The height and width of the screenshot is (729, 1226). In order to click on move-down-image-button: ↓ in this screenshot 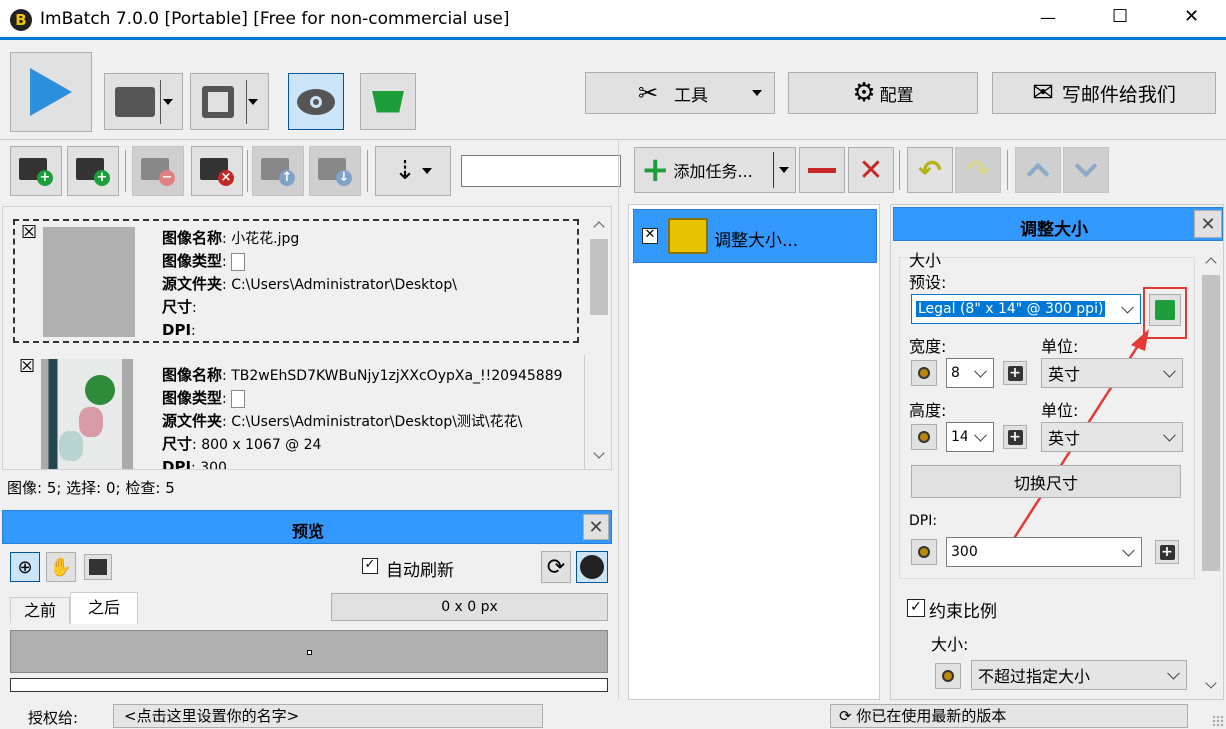, I will do `click(335, 171)`.